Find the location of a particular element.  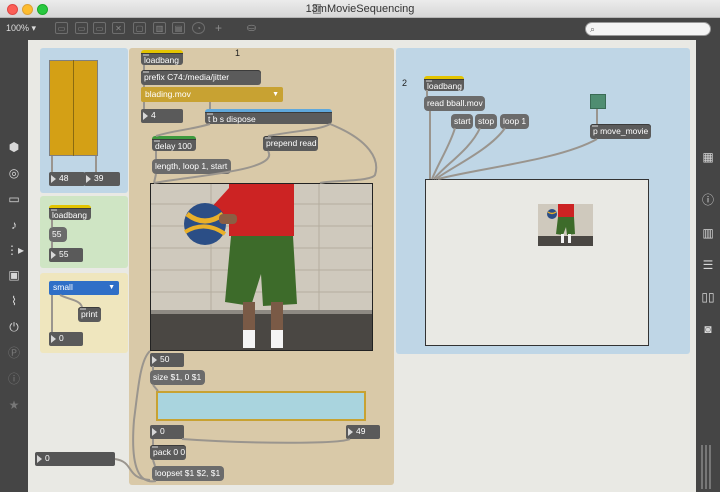

prefix-object: prefix C74:/media/jitter is located at coordinates (201, 77).